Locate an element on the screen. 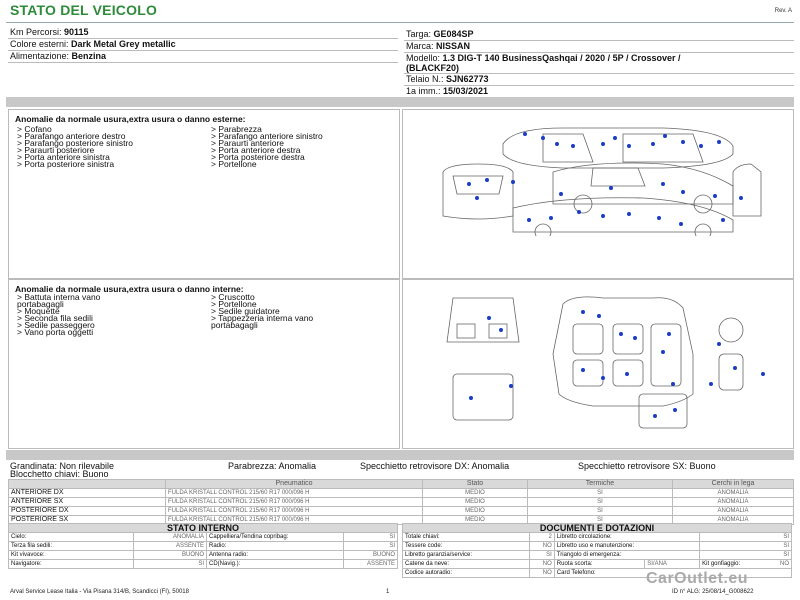  table-row: Kit vivavoce: BUONO Antenna radio: BUONO is located at coordinates (203, 555).